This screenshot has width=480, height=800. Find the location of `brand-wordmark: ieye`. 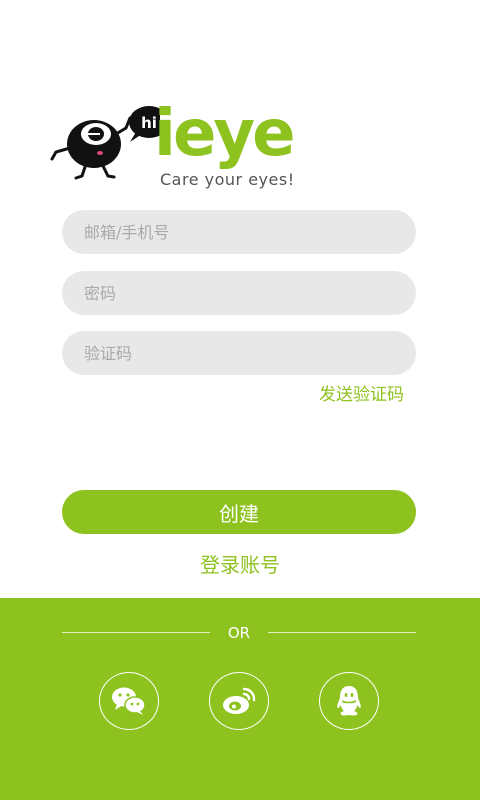

brand-wordmark: ieye is located at coordinates (224, 134).